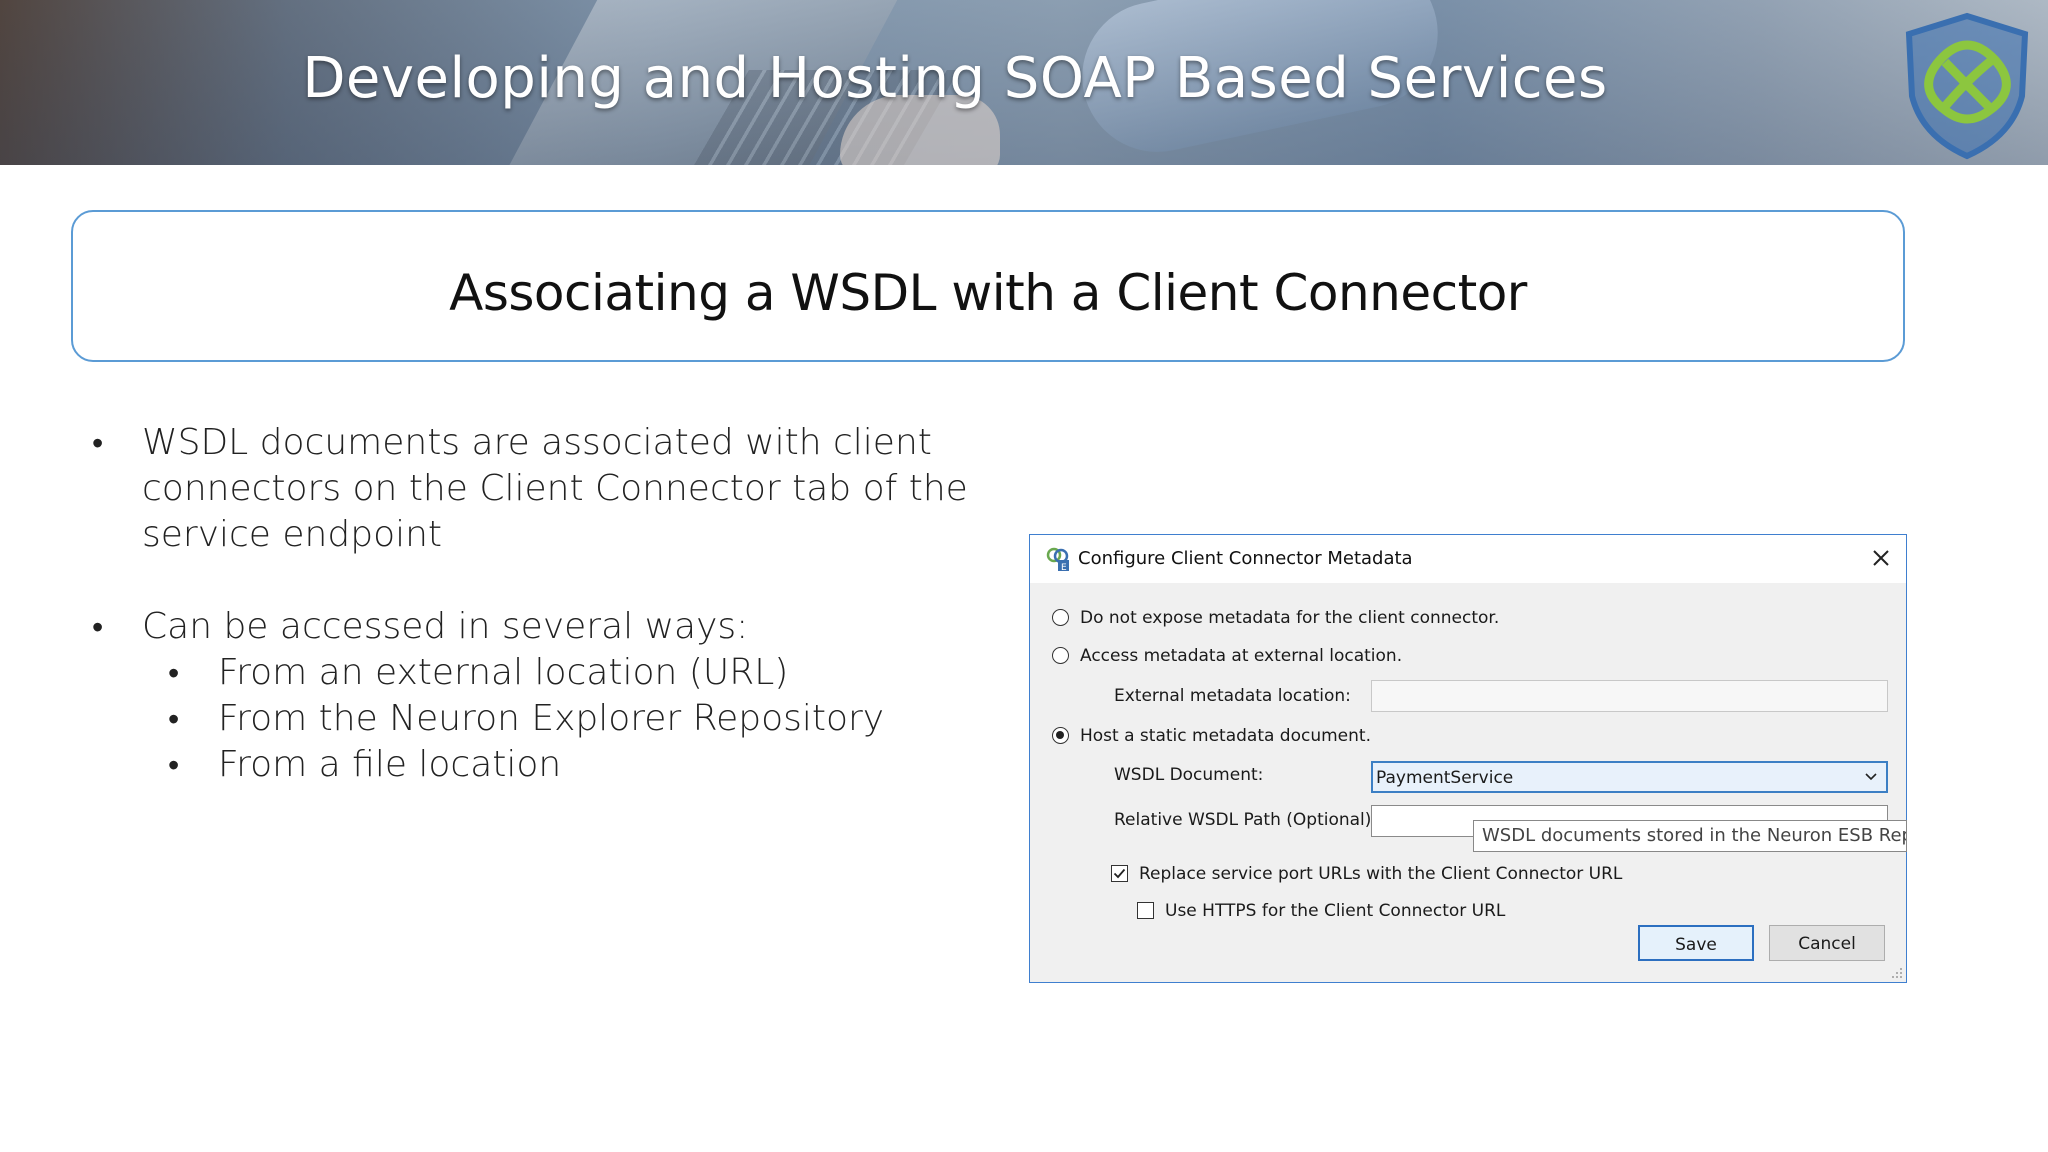 The height and width of the screenshot is (1152, 2048). Describe the element at coordinates (1967, 86) in the screenshot. I see `shield-knot-logo-icon` at that location.